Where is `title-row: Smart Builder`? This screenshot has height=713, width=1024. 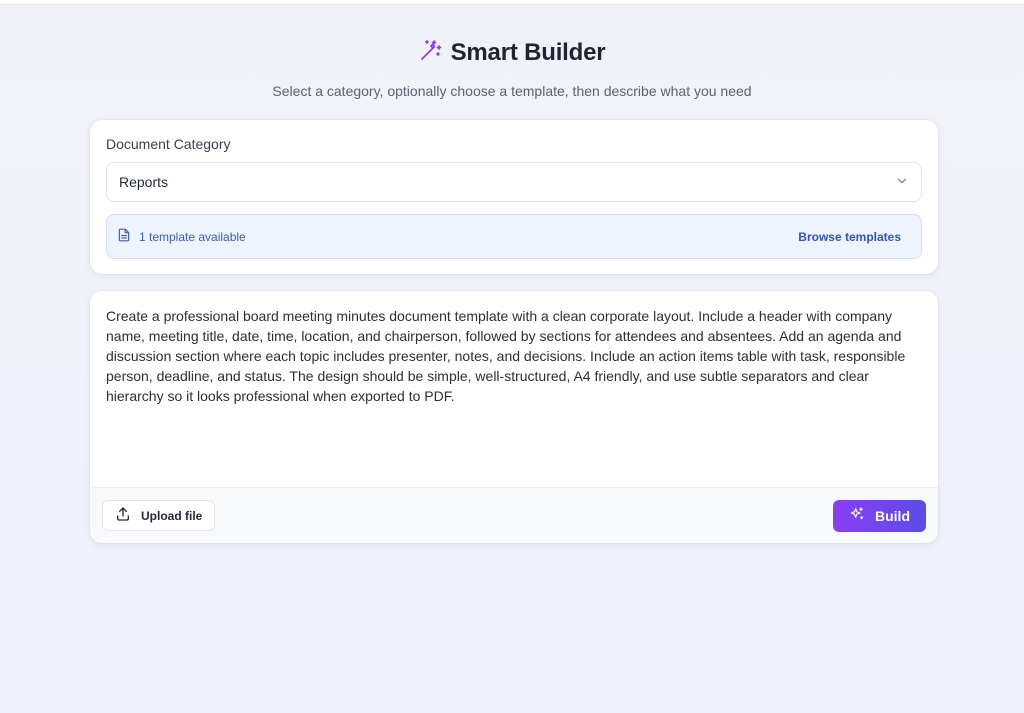 title-row: Smart Builder is located at coordinates (512, 52).